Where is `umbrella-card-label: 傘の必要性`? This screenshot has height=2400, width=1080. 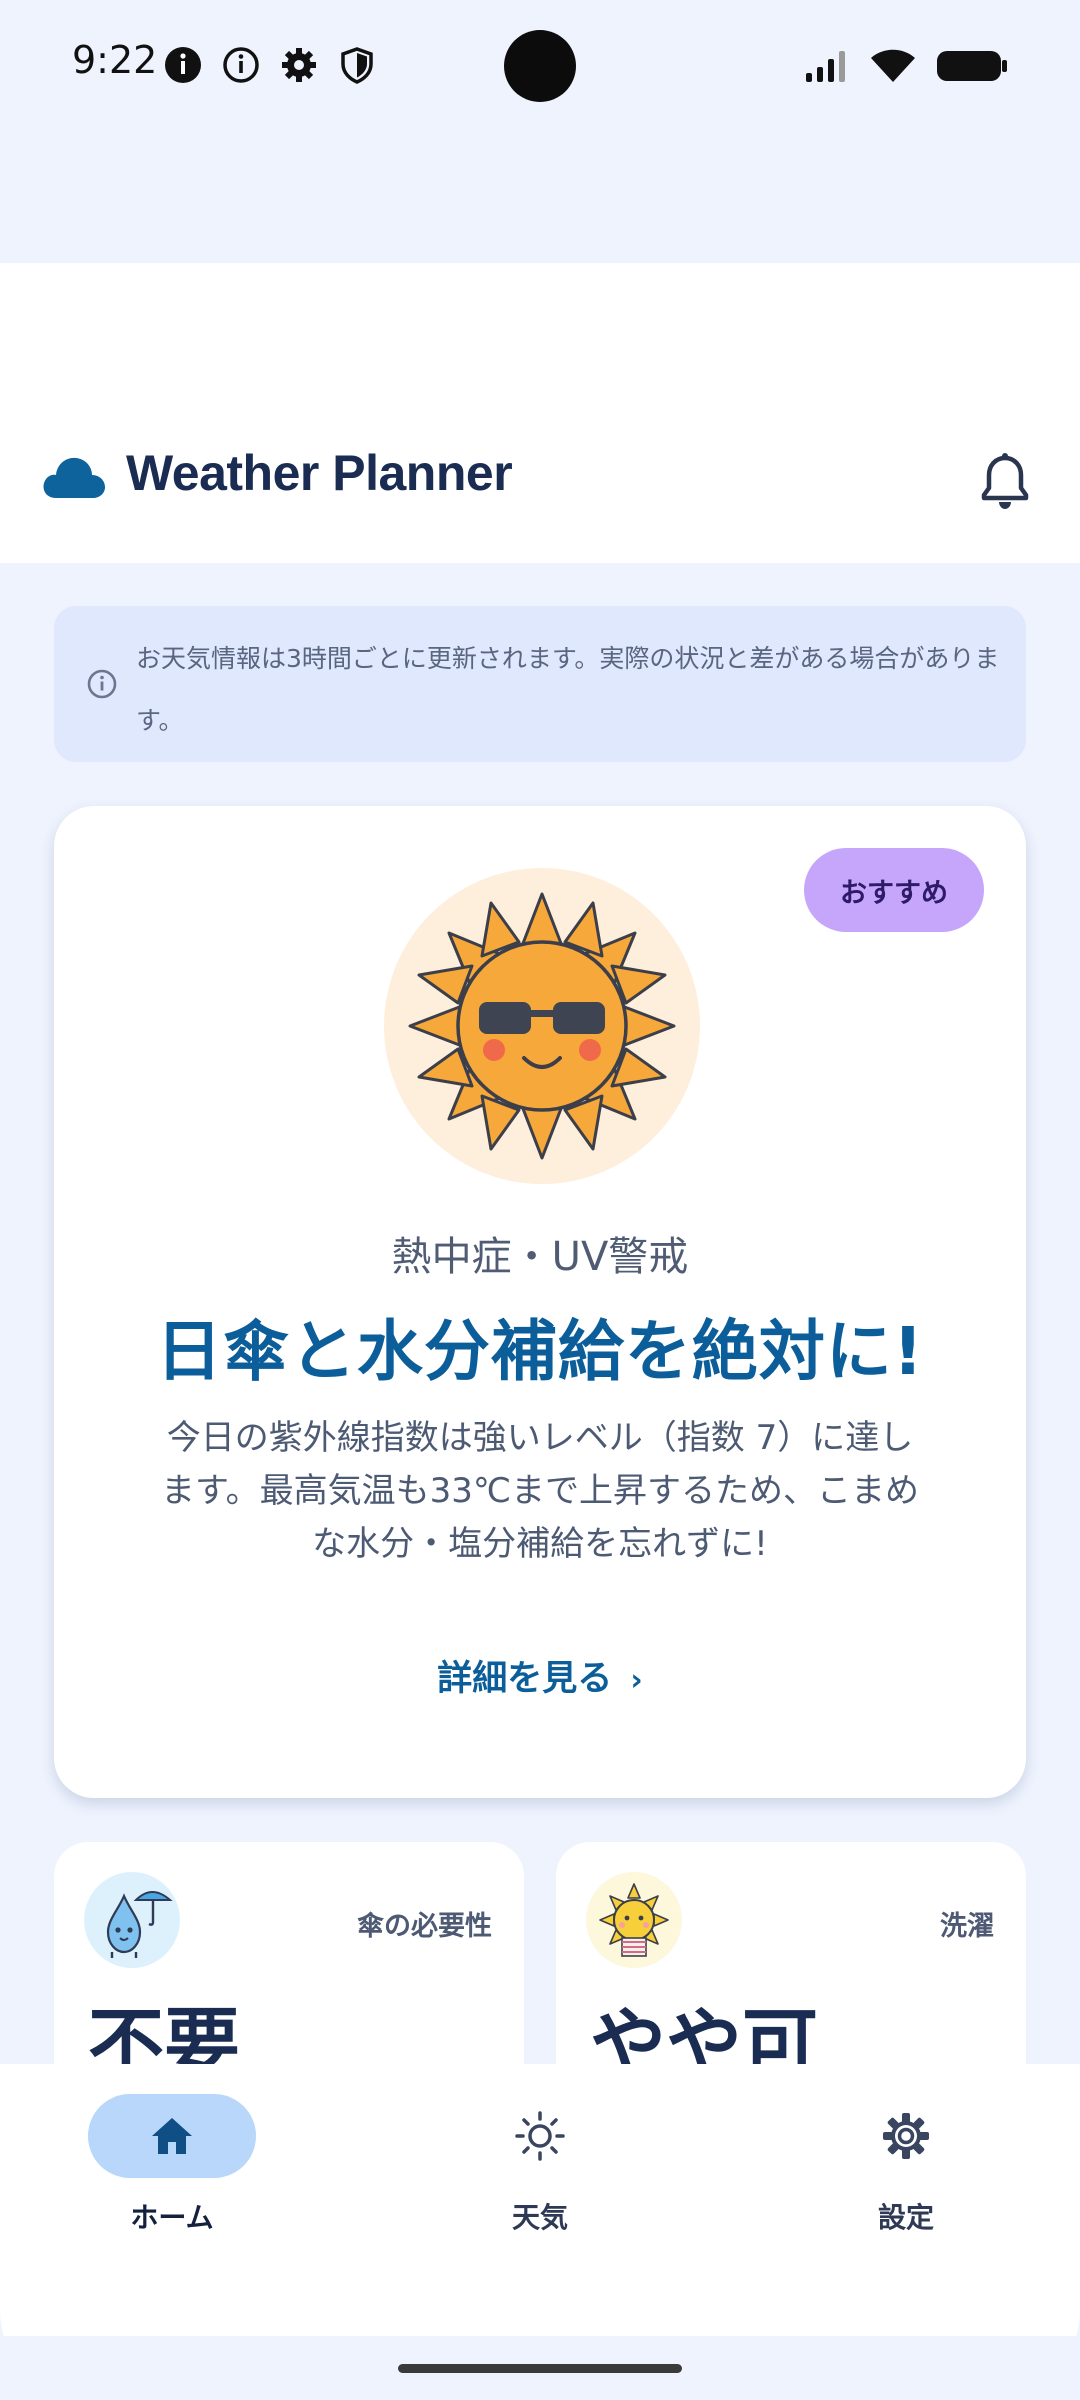 umbrella-card-label: 傘の必要性 is located at coordinates (424, 1926).